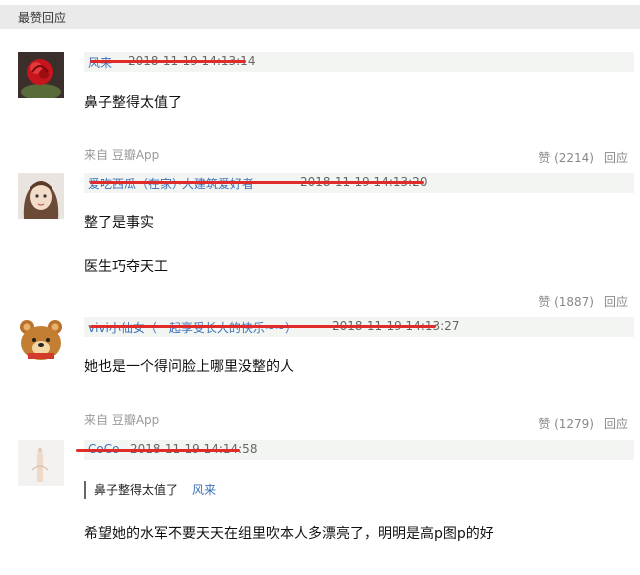 The height and width of the screenshot is (575, 640). Describe the element at coordinates (189, 367) in the screenshot. I see `comment-text: 她也是一个得问脸上哪里没整的人` at that location.